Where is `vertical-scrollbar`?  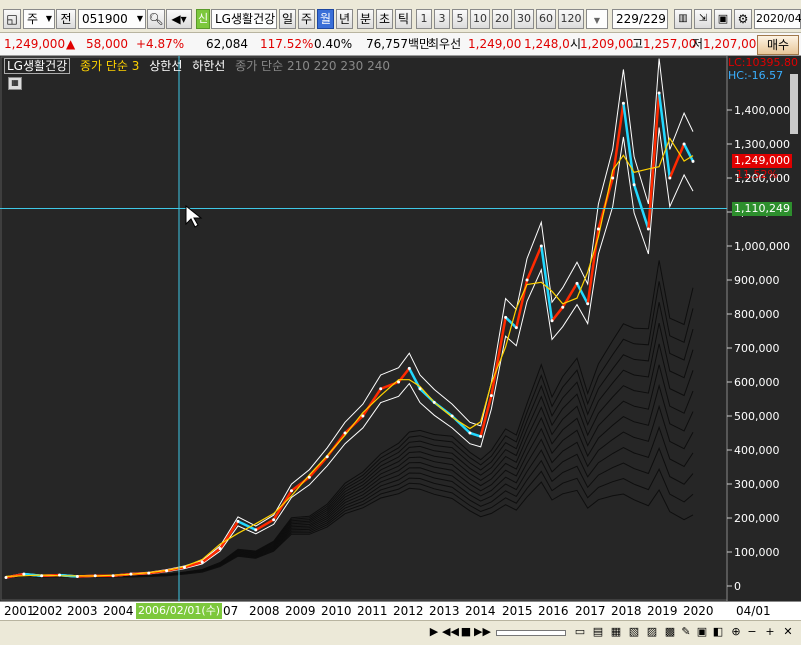
vertical-scrollbar is located at coordinates (794, 104).